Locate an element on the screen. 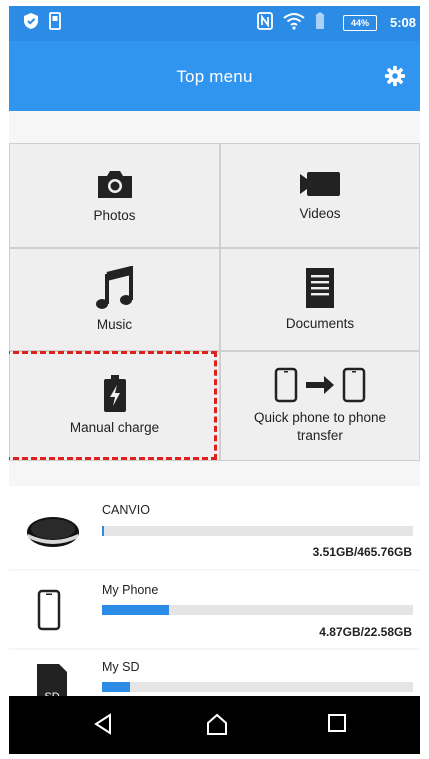 This screenshot has width=429, height=759. nfc-icon is located at coordinates (265, 21).